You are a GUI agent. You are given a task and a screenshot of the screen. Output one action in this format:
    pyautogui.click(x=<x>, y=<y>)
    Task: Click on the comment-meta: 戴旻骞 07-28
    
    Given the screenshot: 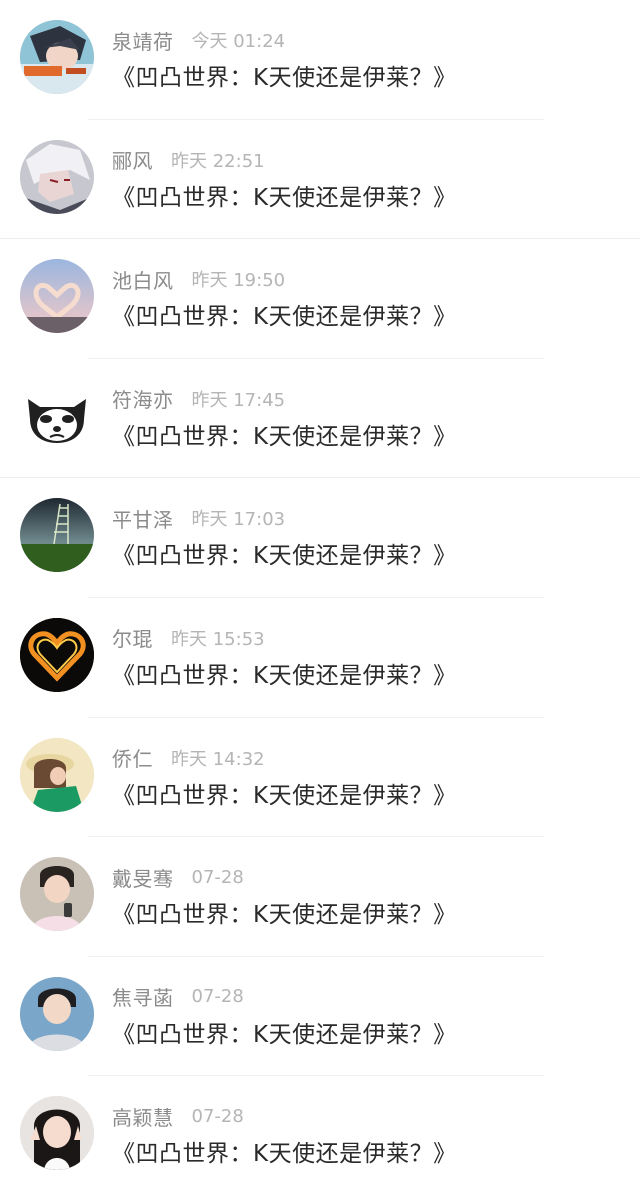 What is the action you would take?
    pyautogui.click(x=178, y=877)
    